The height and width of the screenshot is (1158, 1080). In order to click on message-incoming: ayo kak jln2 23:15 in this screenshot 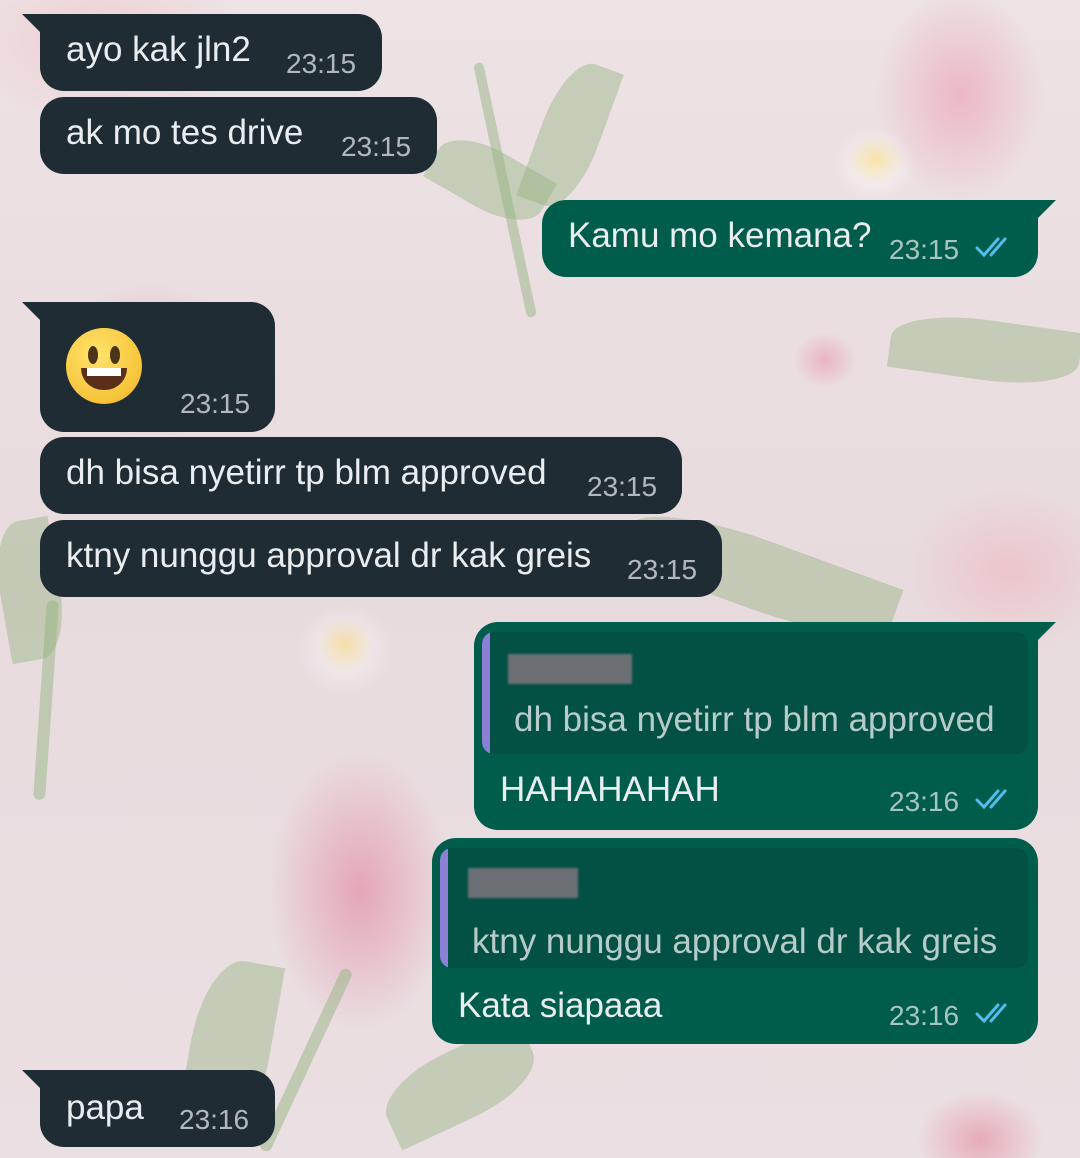, I will do `click(202, 52)`.